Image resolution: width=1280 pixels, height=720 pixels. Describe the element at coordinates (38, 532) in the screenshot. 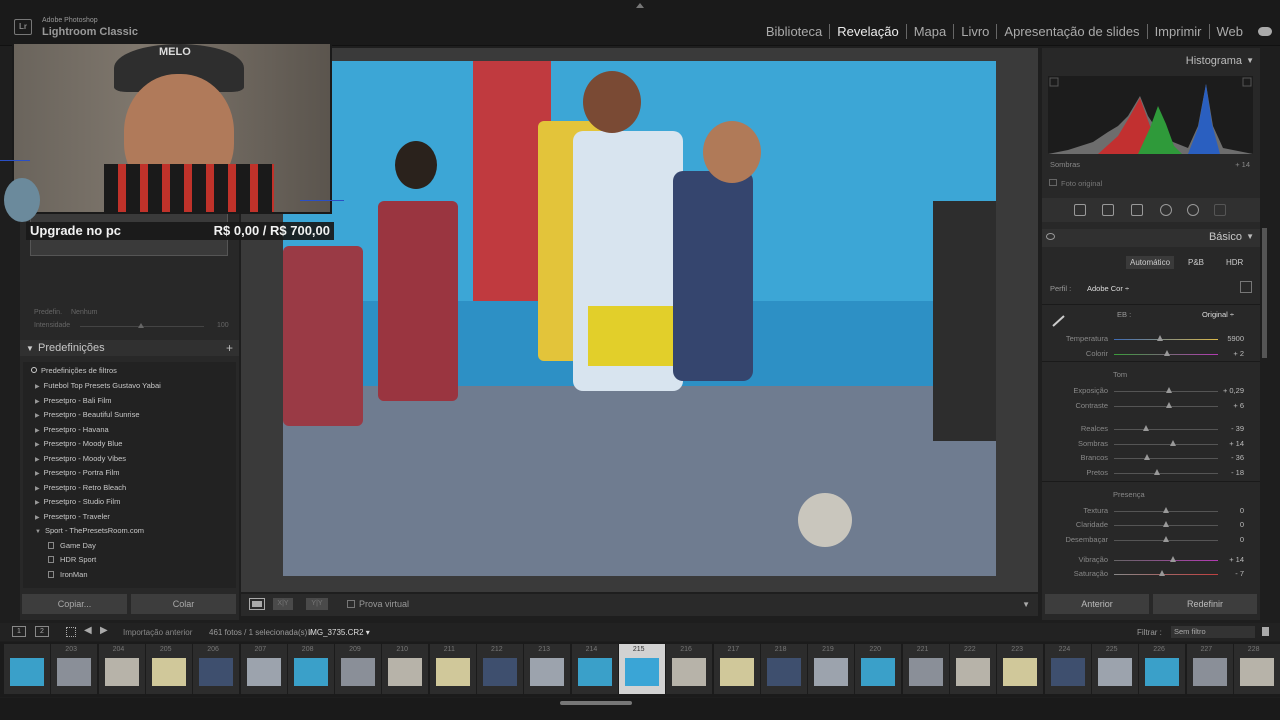

I see `disclosure-arrow-icon: ▼` at that location.